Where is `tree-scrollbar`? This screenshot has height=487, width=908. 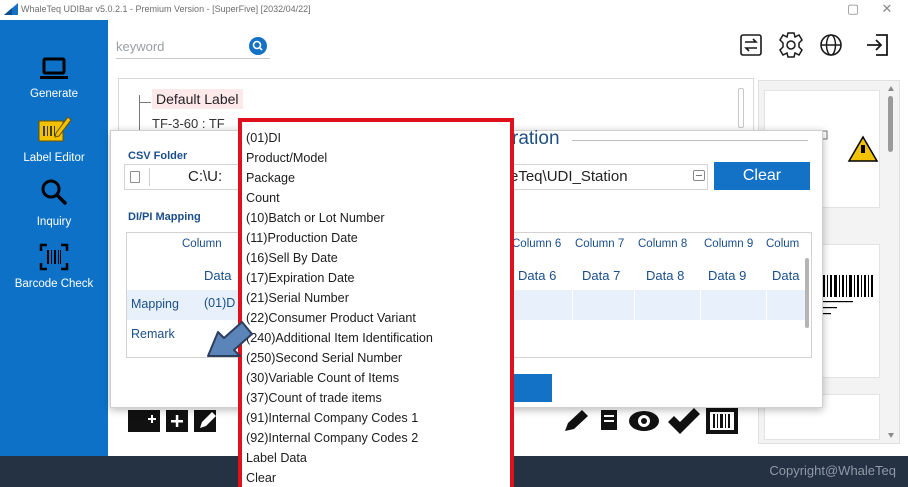 tree-scrollbar is located at coordinates (741, 108).